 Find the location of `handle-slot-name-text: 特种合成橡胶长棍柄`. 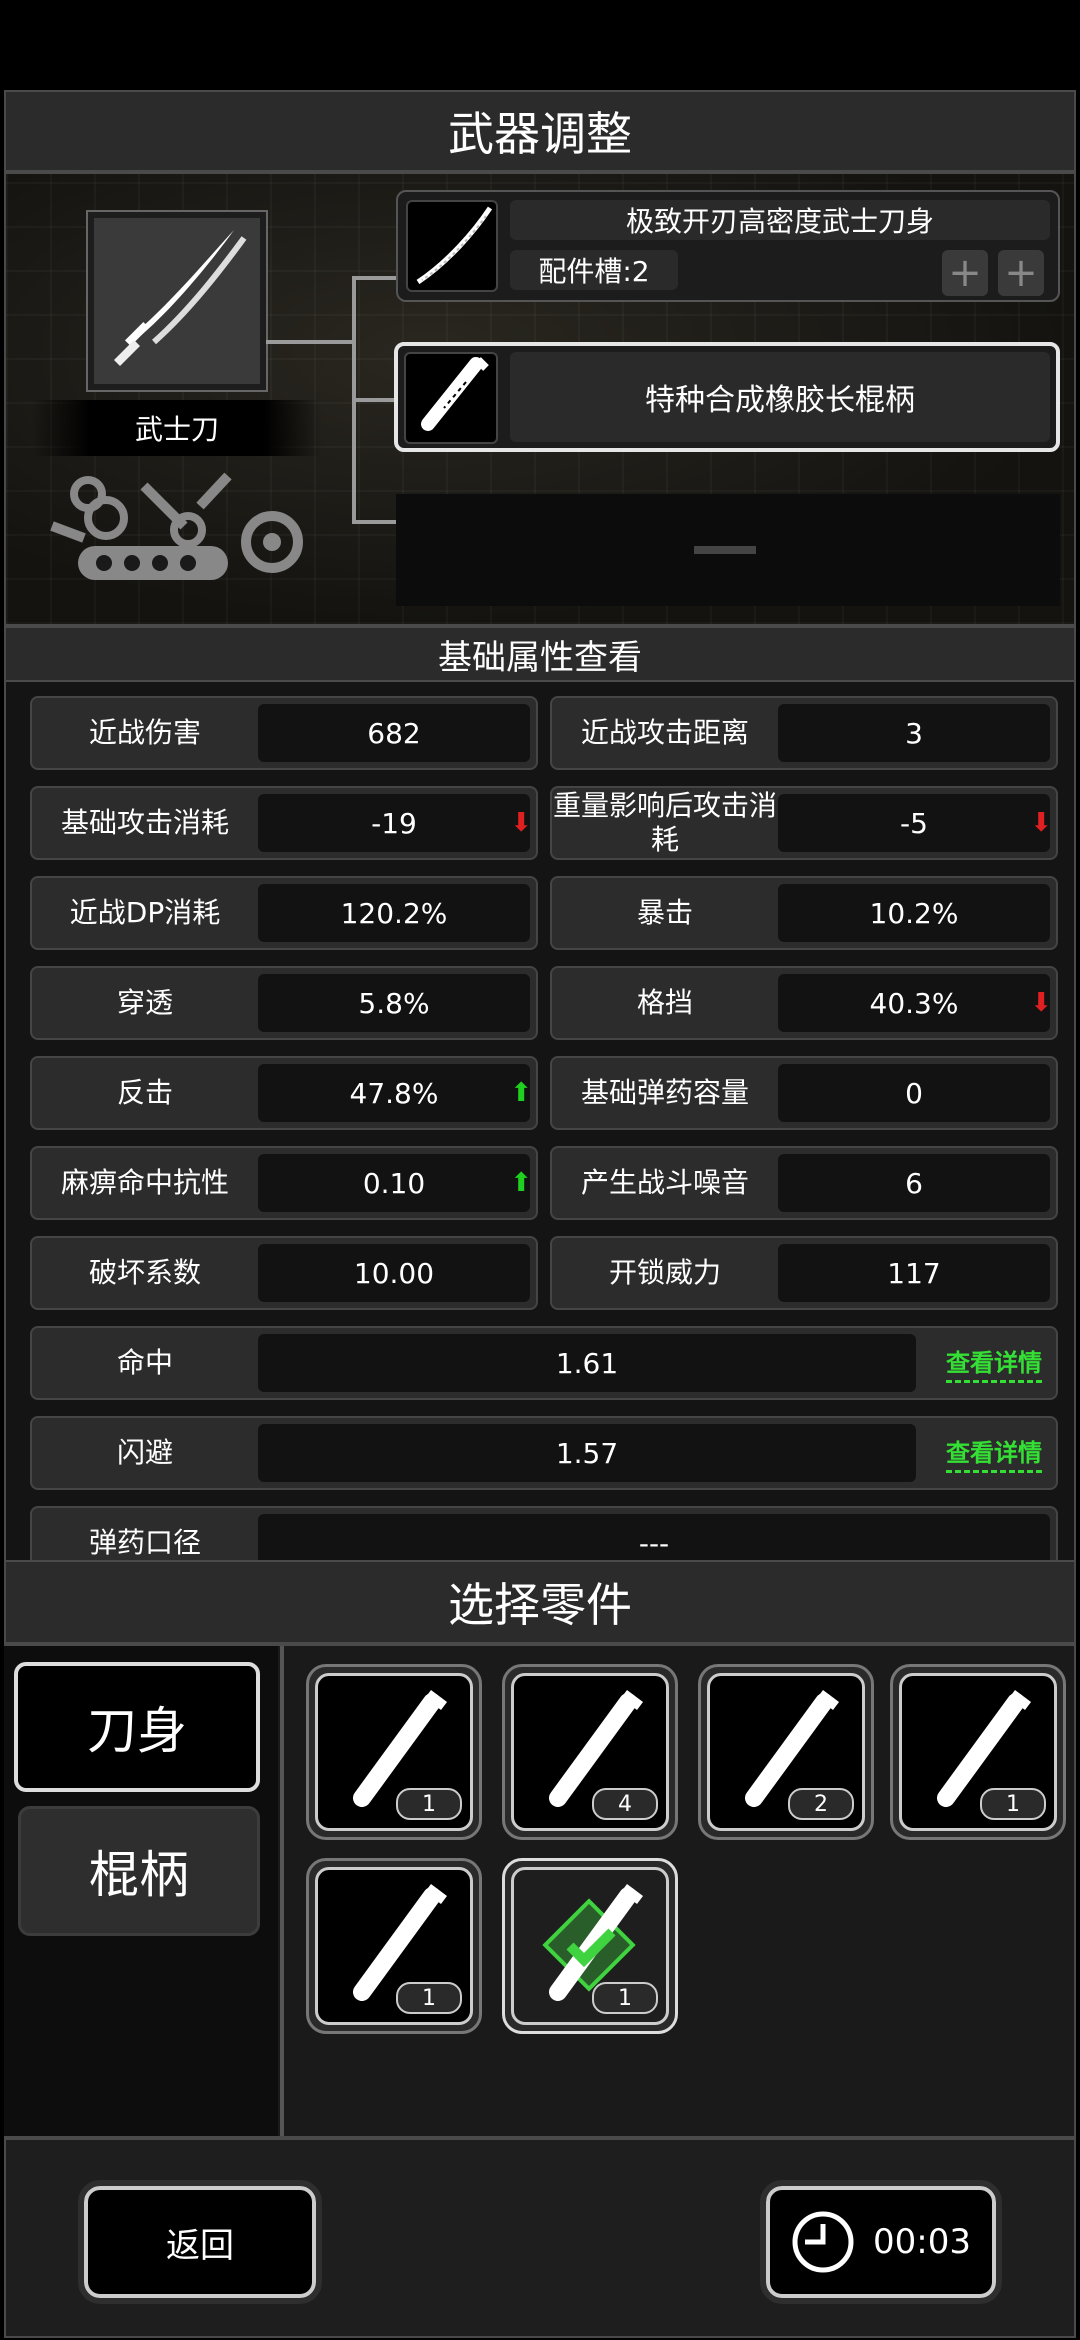

handle-slot-name-text: 特种合成橡胶长棍柄 is located at coordinates (780, 400).